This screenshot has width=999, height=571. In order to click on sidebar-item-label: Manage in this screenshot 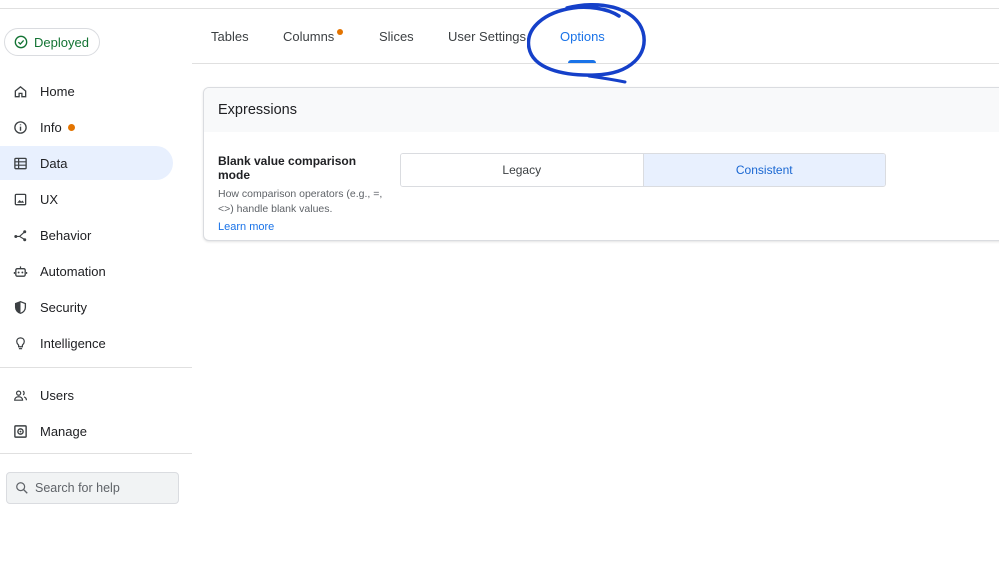, I will do `click(63, 431)`.